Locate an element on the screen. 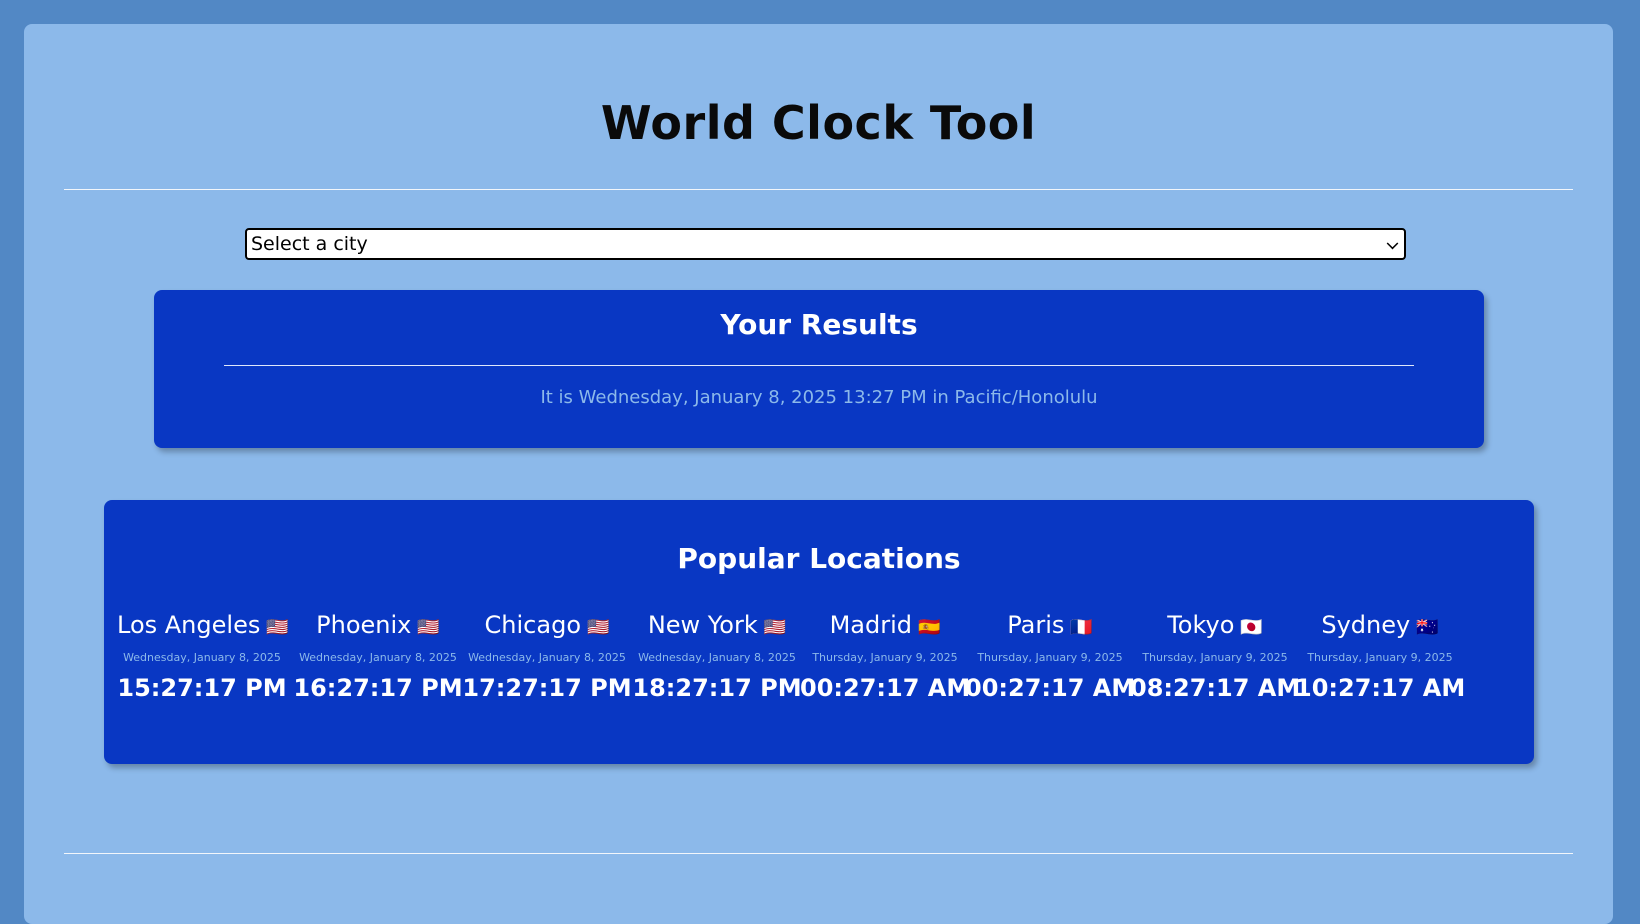  flag-icon: 🇪🇸 is located at coordinates (929, 627).